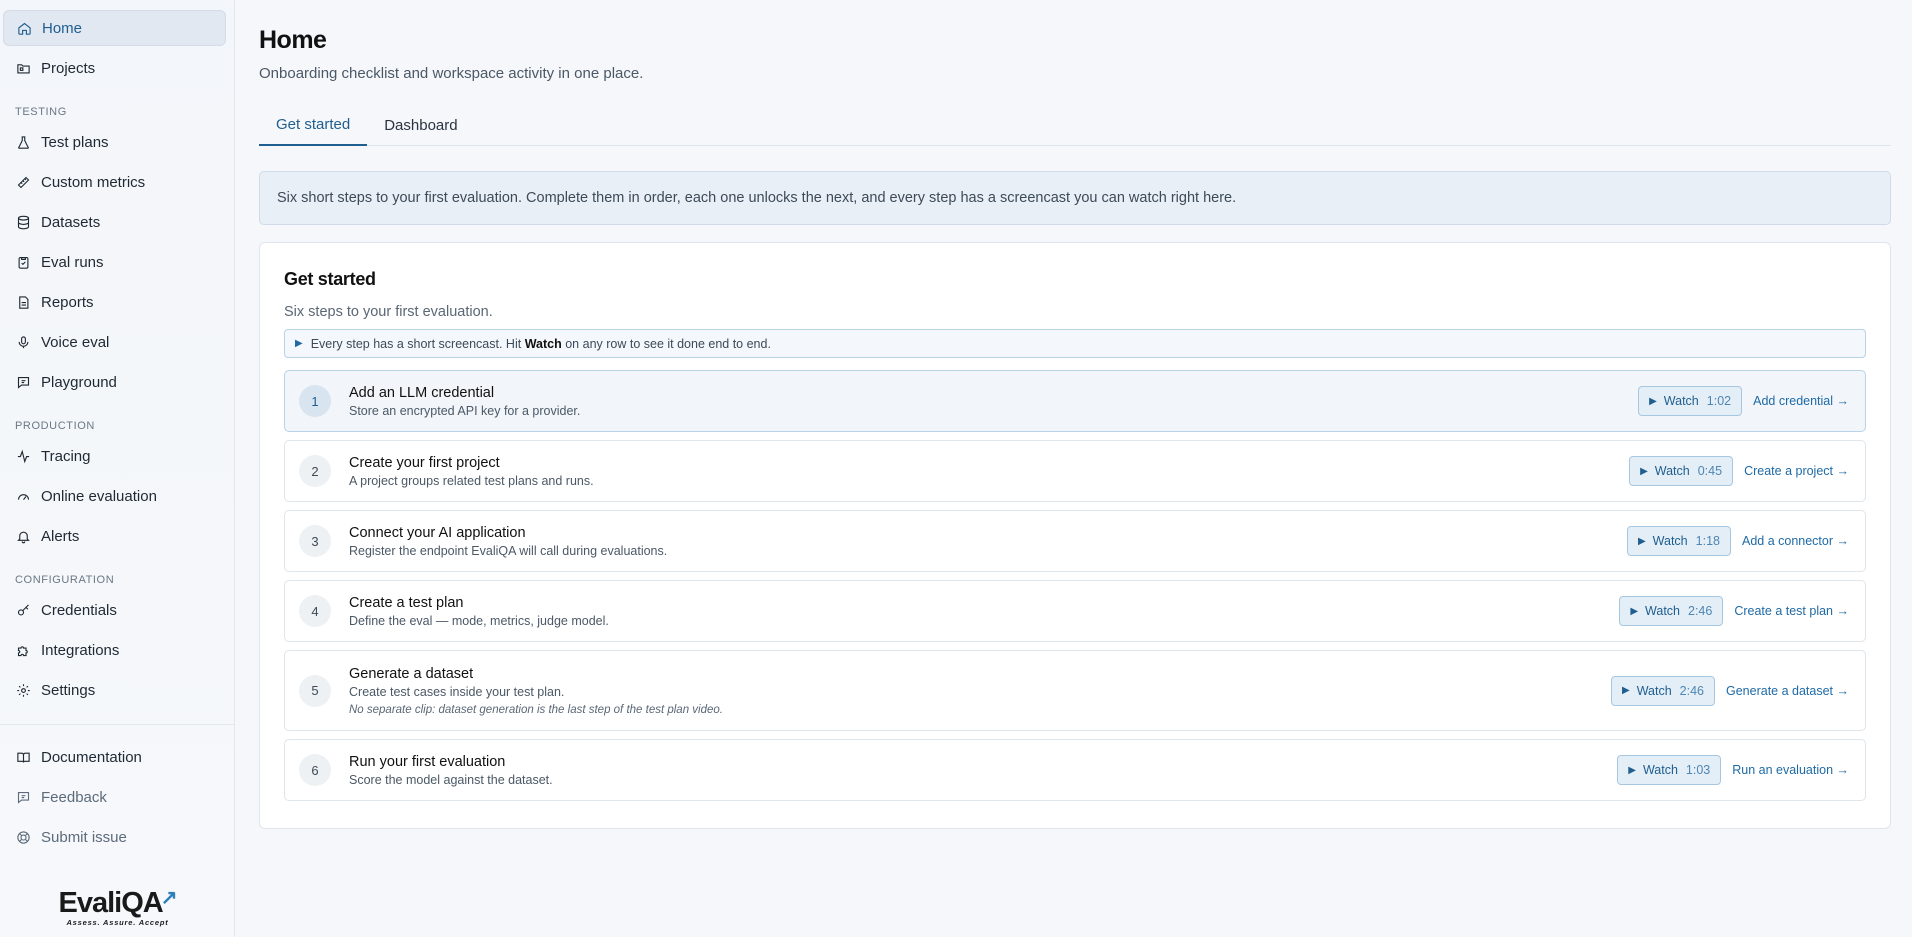  What do you see at coordinates (315, 541) in the screenshot?
I see `step-number: 3` at bounding box center [315, 541].